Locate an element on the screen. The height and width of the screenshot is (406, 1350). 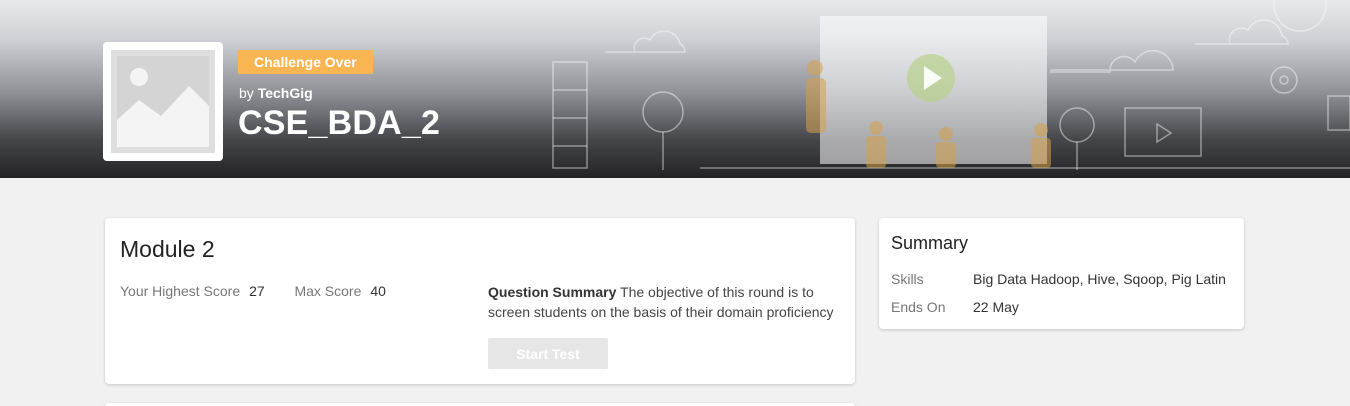
ends-on-value: 22 May is located at coordinates (996, 307).